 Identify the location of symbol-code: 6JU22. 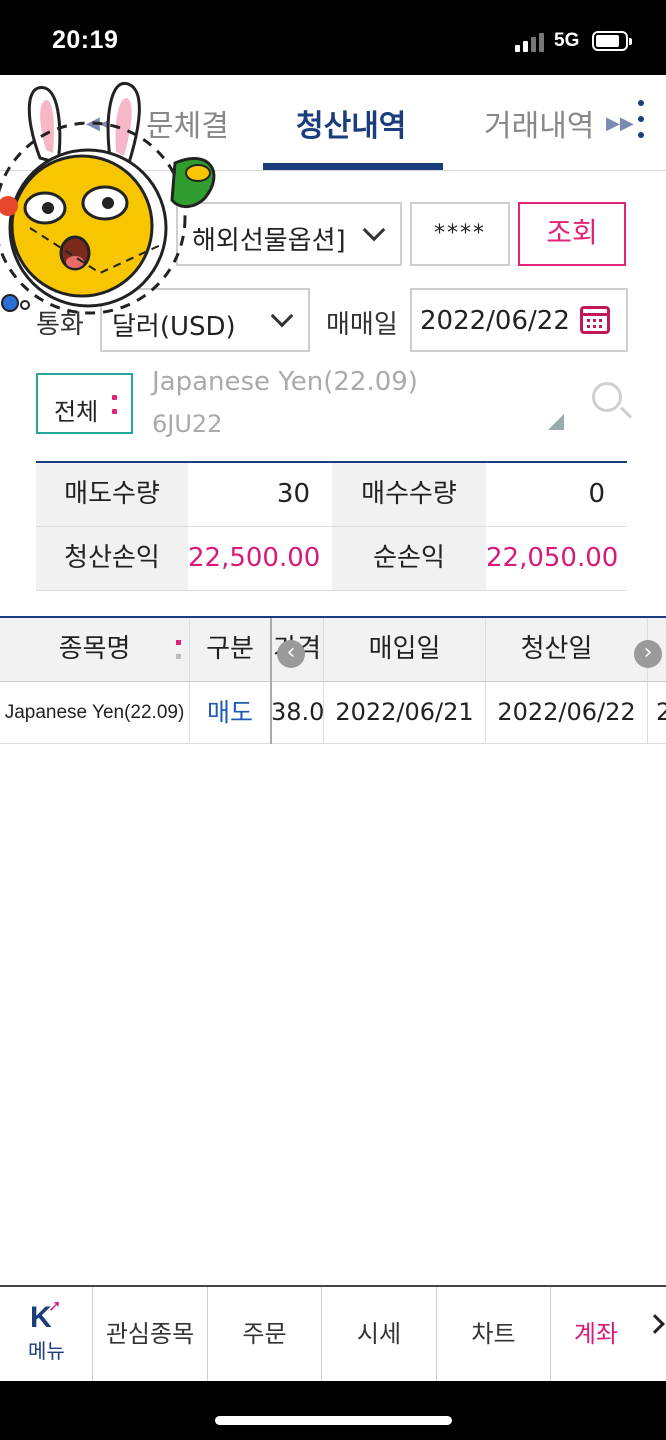
(187, 424).